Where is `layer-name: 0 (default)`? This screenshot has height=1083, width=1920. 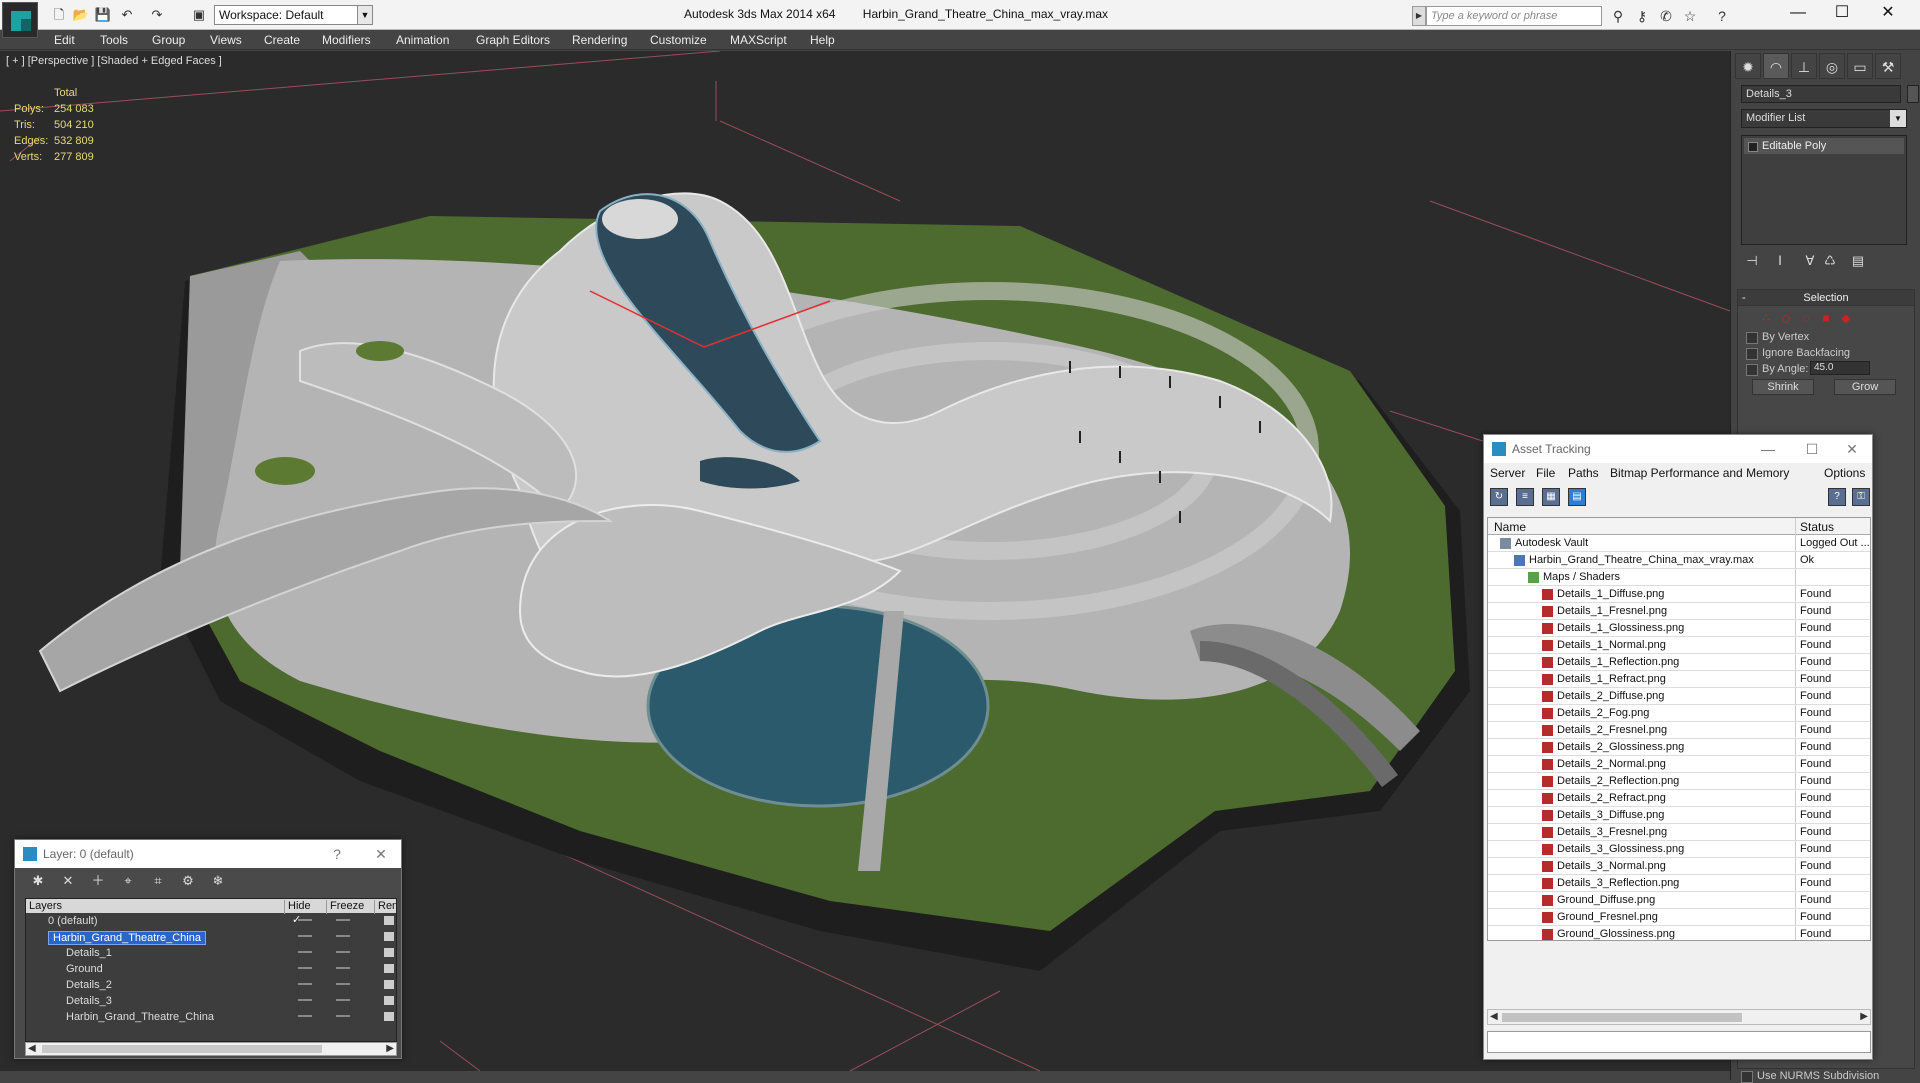
layer-name: 0 (default) is located at coordinates (73, 921).